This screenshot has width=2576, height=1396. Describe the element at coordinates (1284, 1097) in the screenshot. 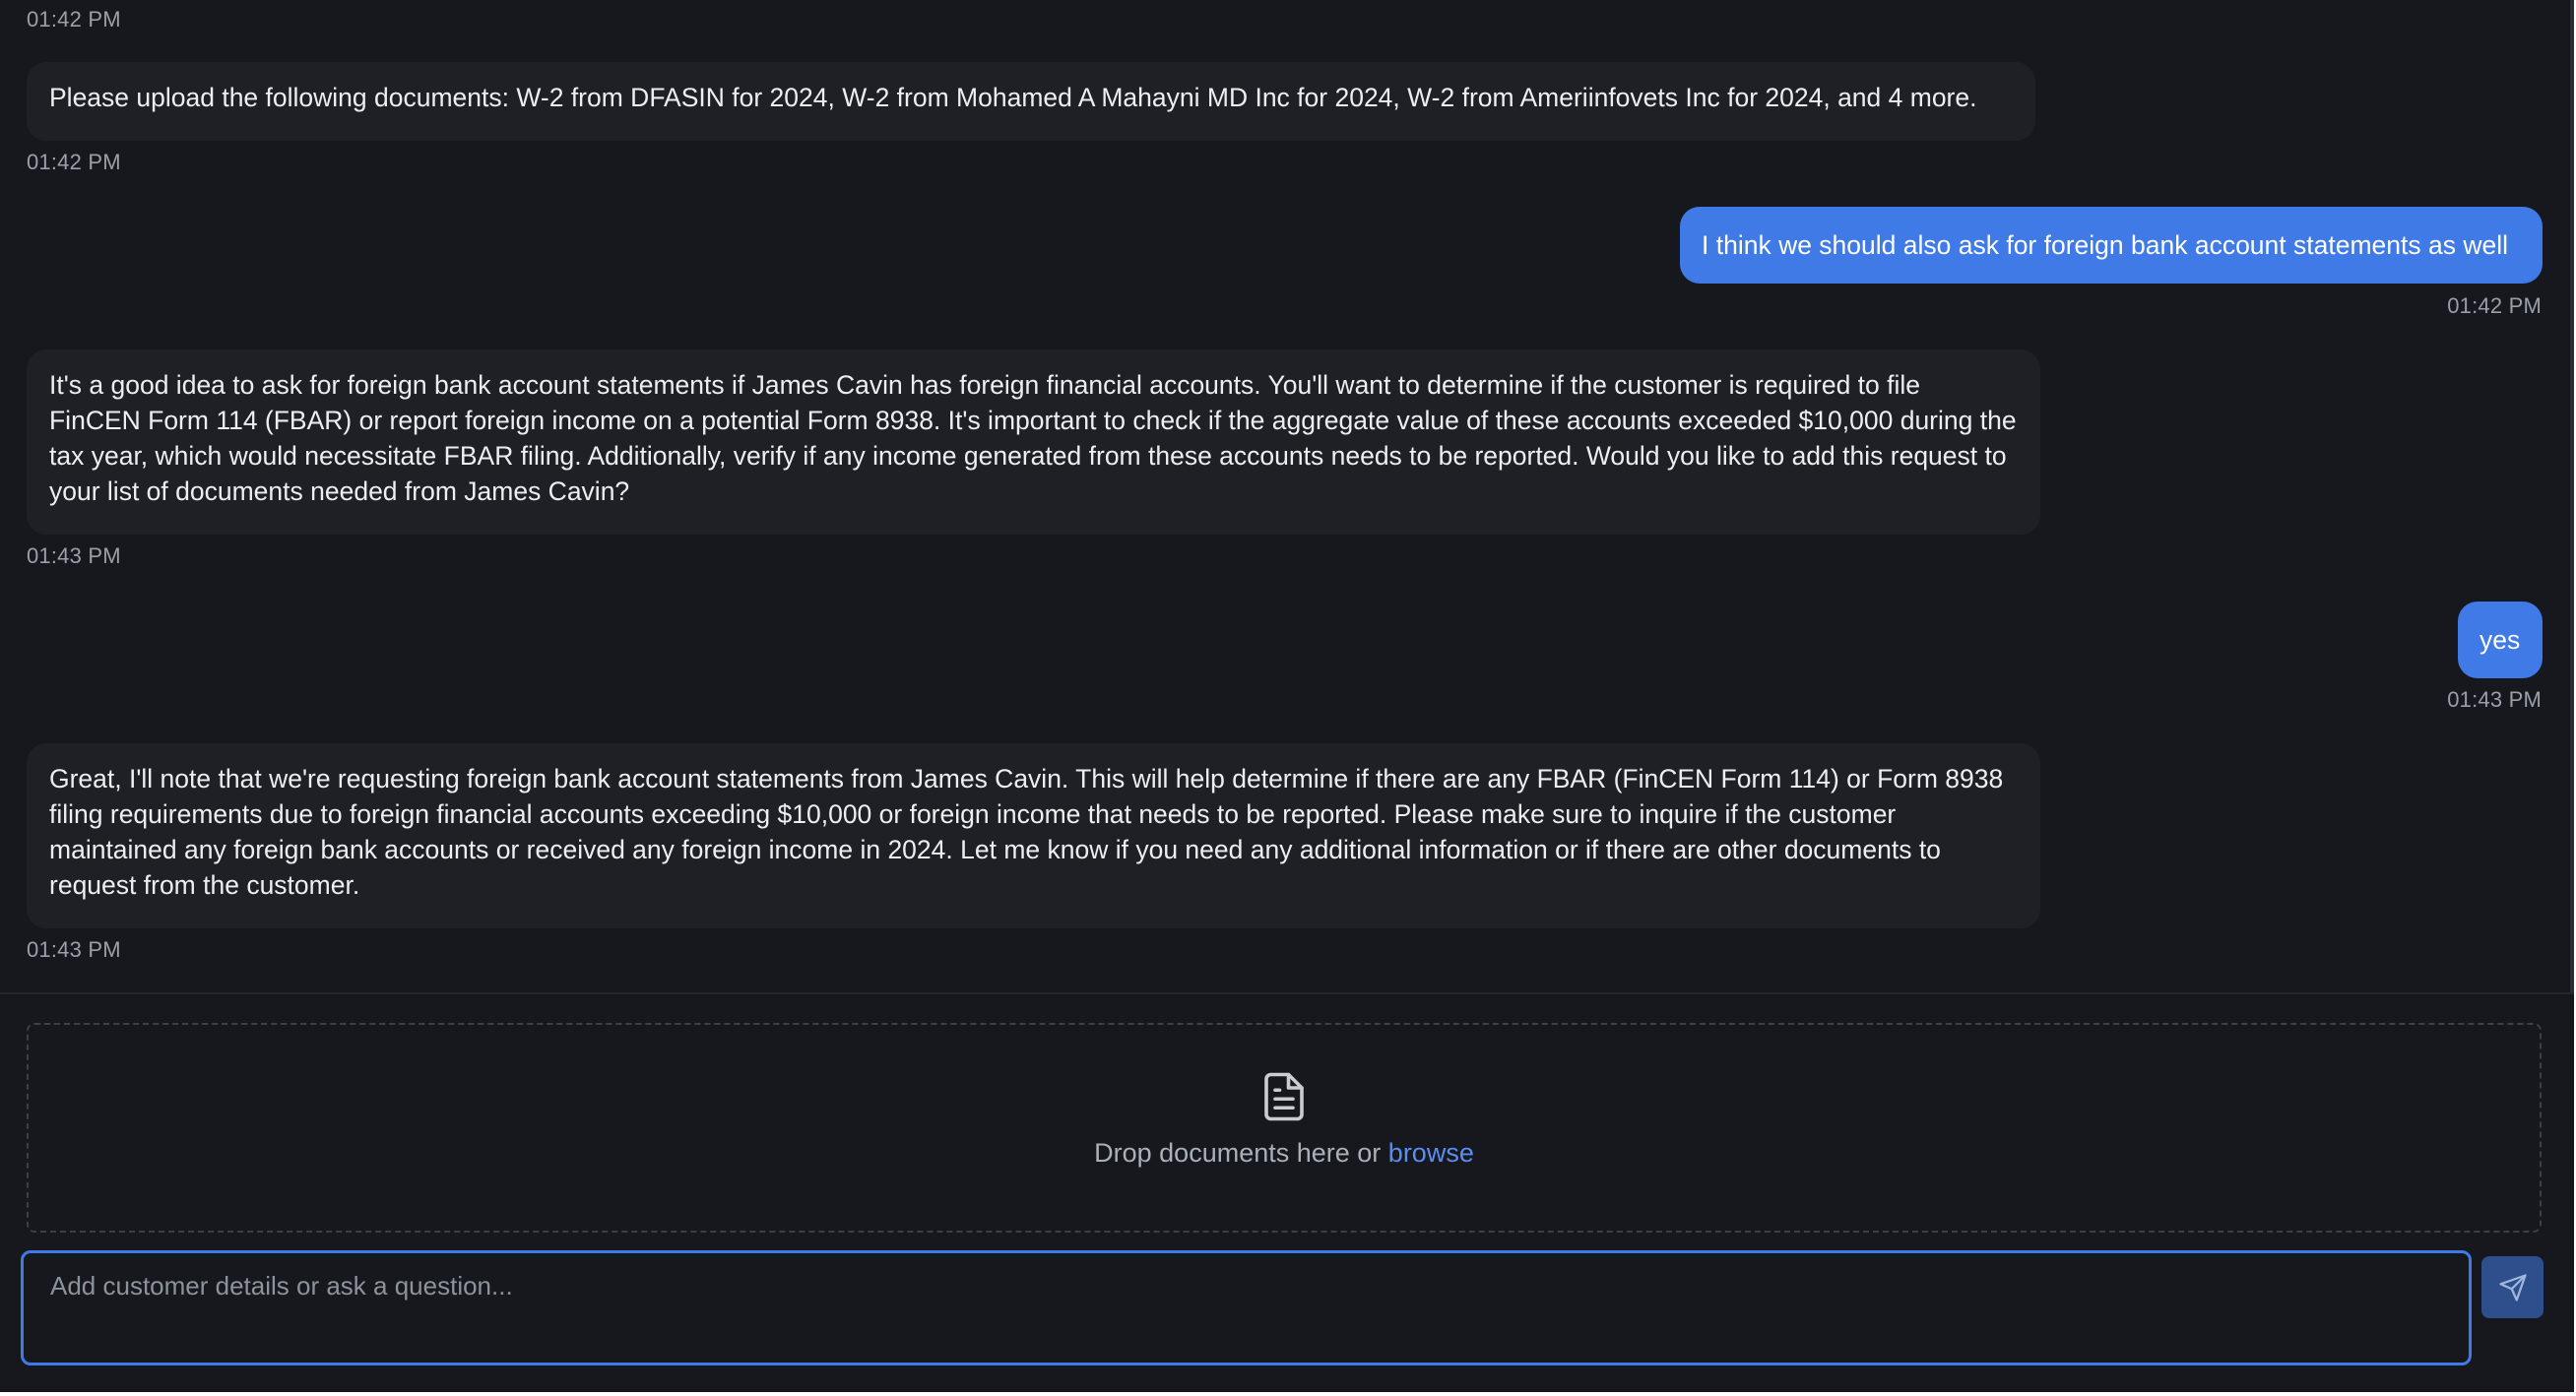

I see `document-icon` at that location.